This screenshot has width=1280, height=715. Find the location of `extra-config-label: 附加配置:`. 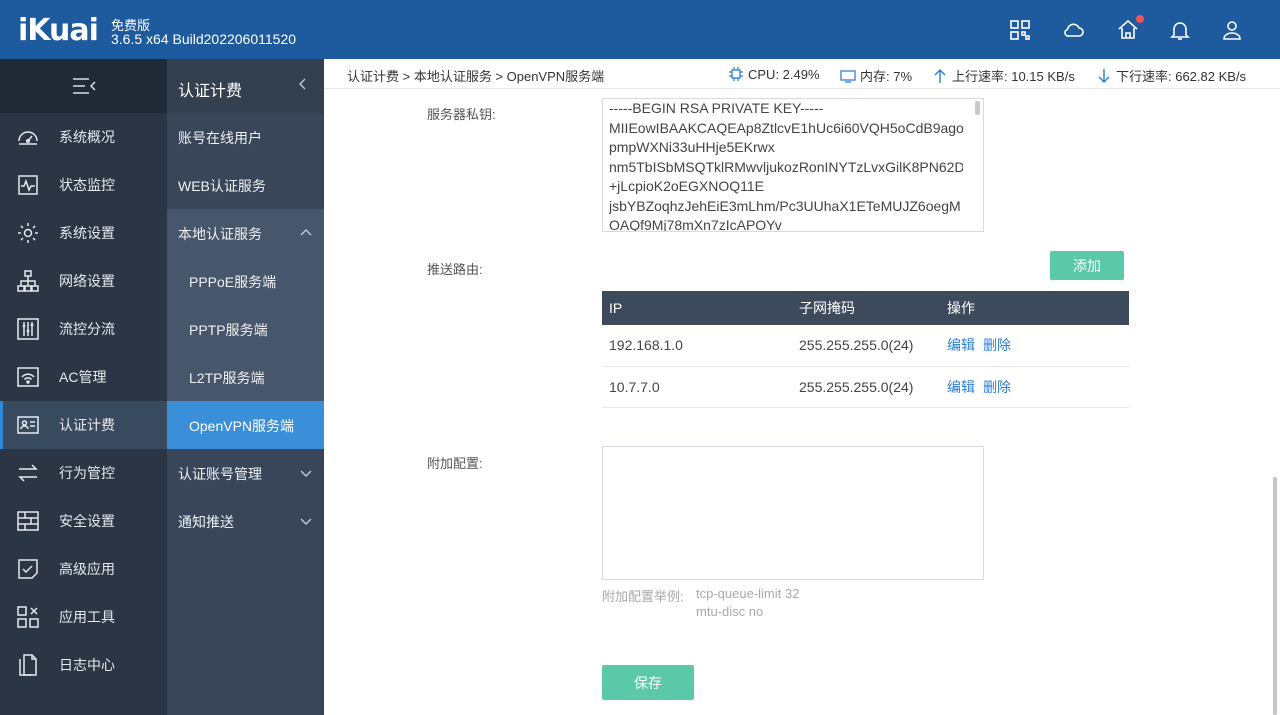

extra-config-label: 附加配置: is located at coordinates (455, 463).